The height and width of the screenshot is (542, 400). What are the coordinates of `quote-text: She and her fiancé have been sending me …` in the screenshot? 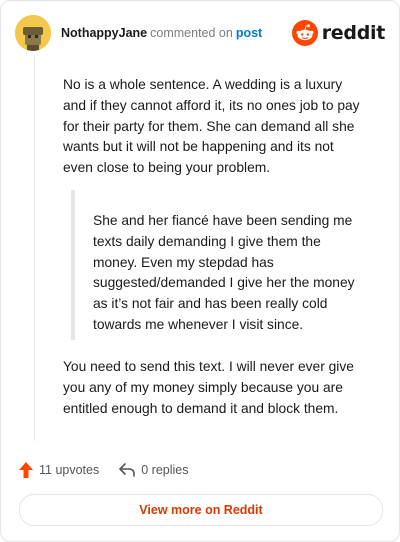 It's located at (224, 272).